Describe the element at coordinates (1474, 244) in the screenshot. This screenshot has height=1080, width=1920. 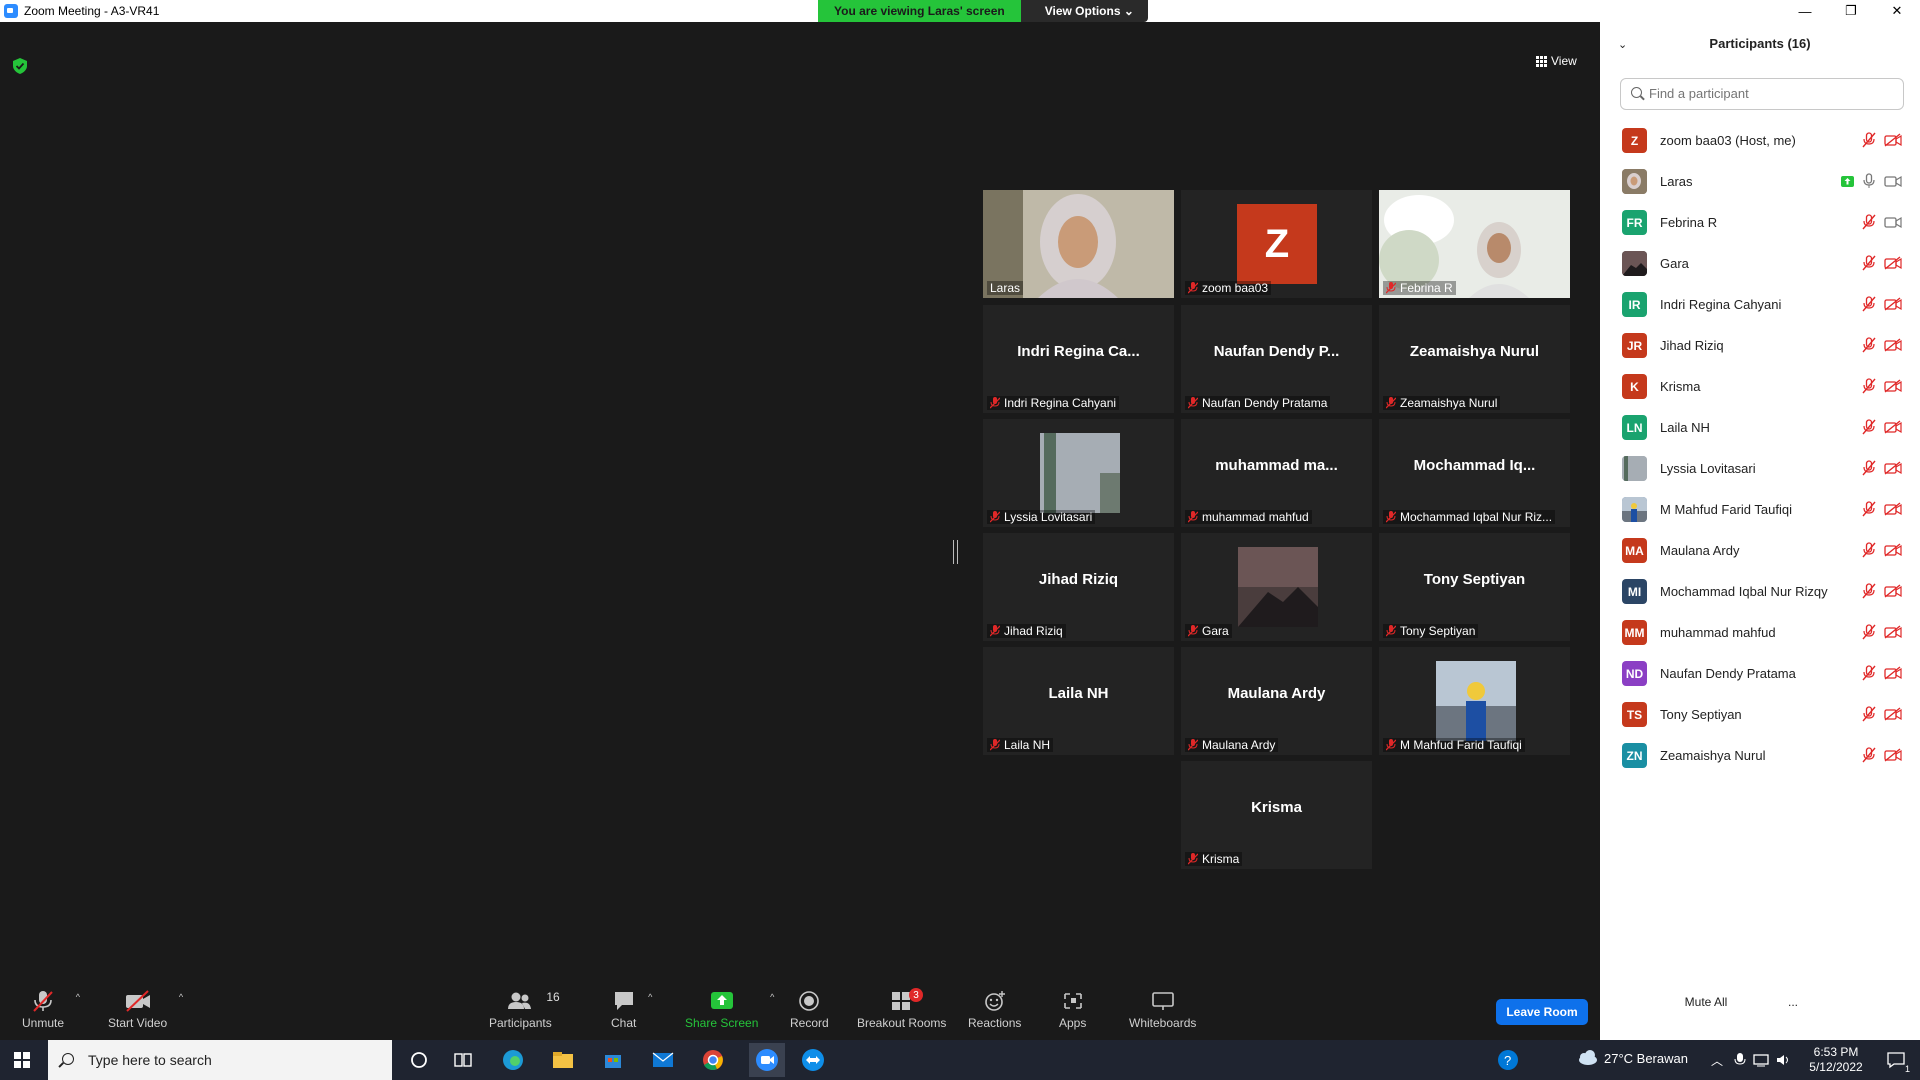
I see `video-tile: Febrina R` at that location.